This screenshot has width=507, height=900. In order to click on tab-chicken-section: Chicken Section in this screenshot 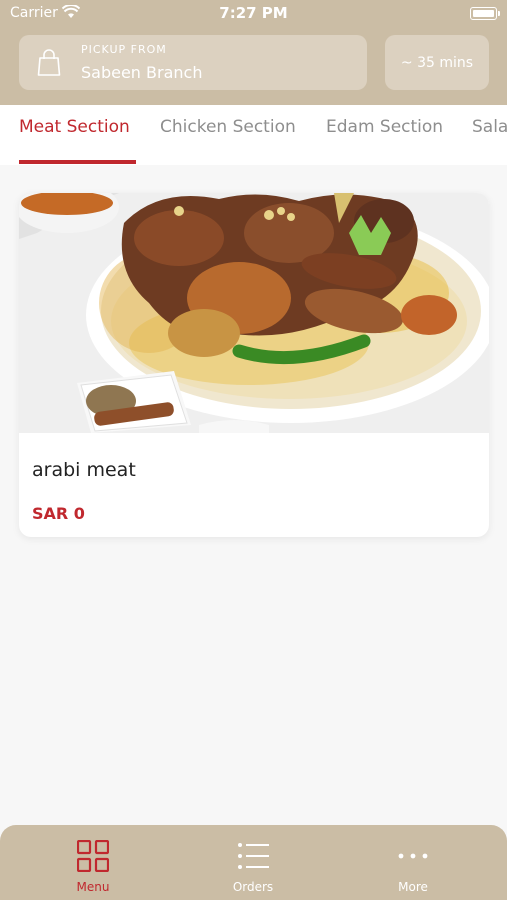, I will do `click(228, 127)`.